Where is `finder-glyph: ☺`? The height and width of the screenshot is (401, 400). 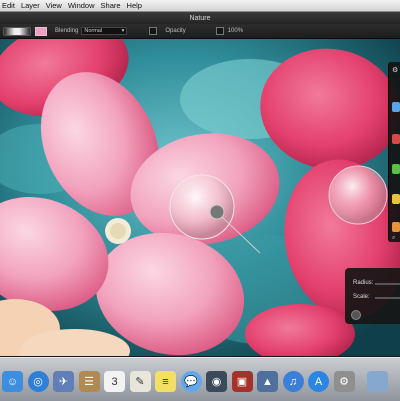
finder-glyph: ☺ is located at coordinates (12, 381).